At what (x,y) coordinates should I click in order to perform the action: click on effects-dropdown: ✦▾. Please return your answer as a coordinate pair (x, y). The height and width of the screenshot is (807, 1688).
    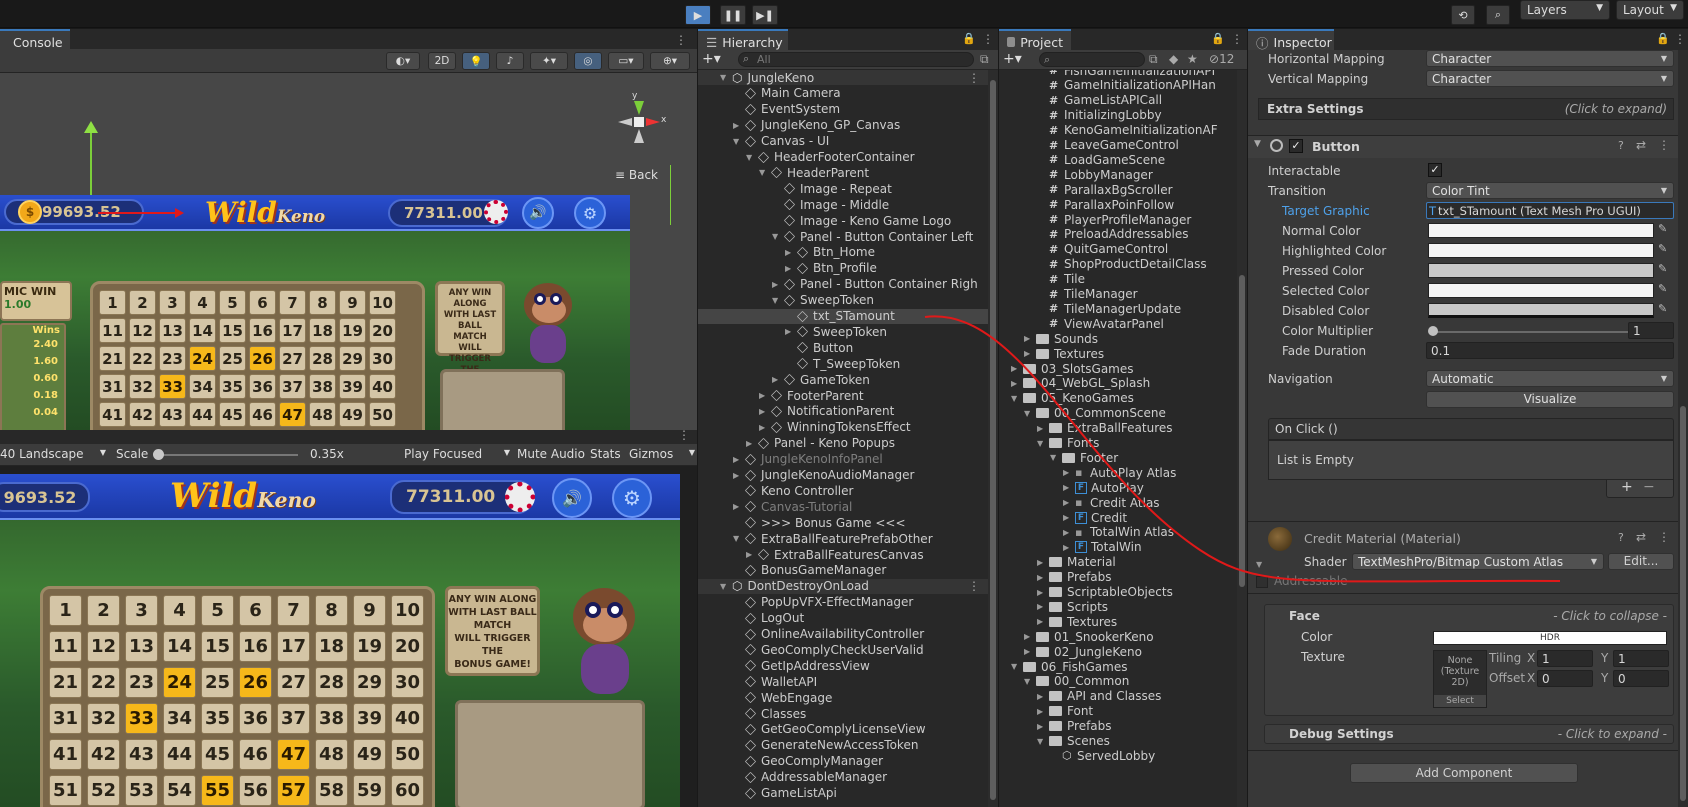
    Looking at the image, I should click on (549, 61).